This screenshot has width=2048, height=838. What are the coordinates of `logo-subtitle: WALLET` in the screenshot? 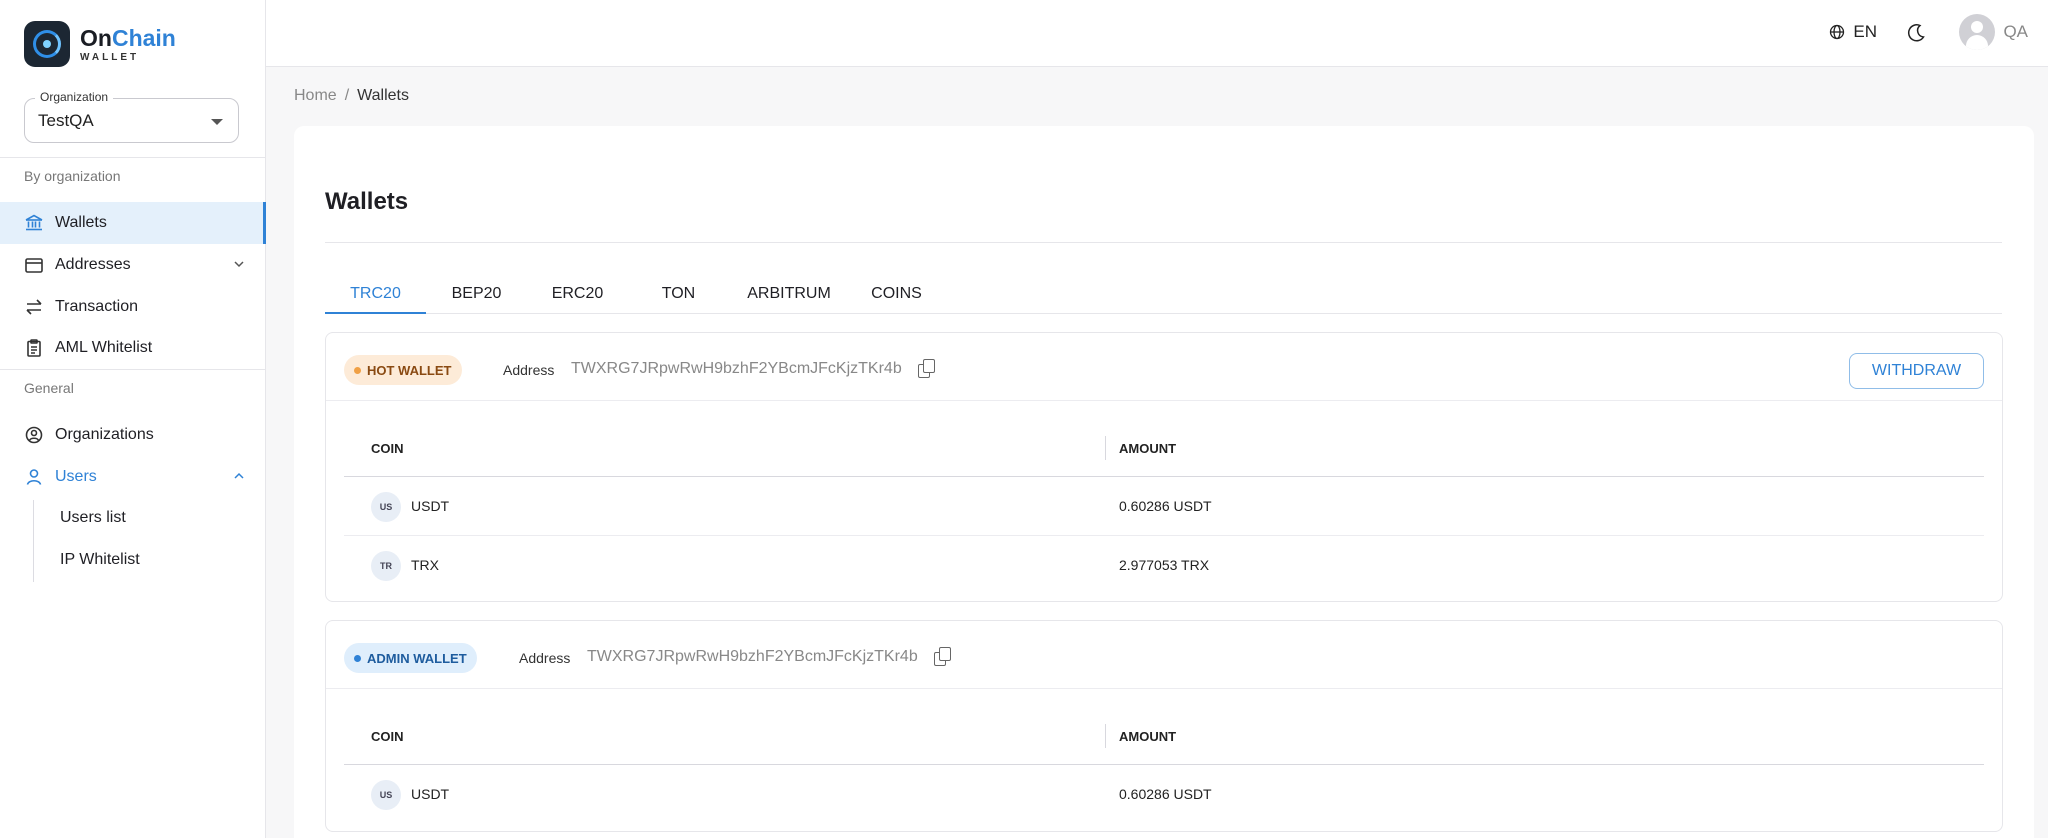 It's located at (110, 57).